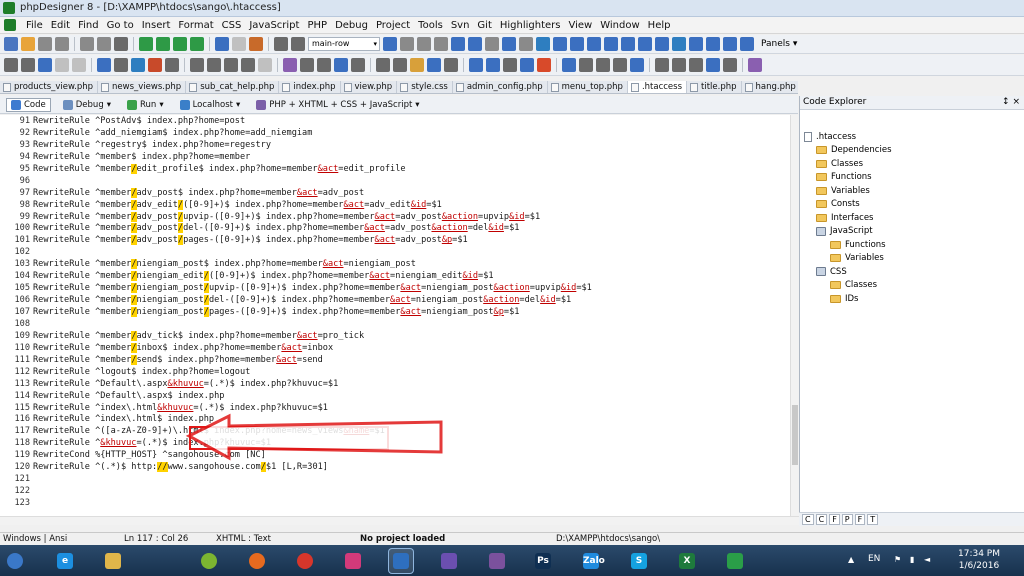  Describe the element at coordinates (619, 25) in the screenshot. I see `menu-window: Window` at that location.